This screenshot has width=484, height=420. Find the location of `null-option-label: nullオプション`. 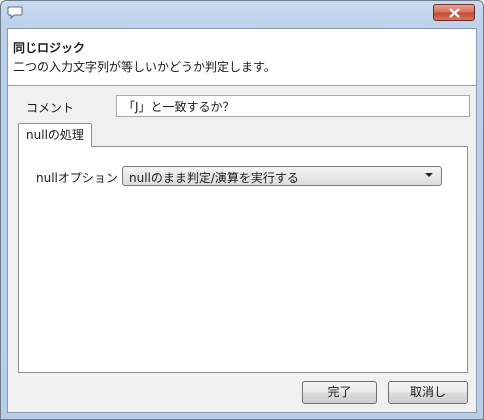

null-option-label: nullオプション is located at coordinates (77, 178).